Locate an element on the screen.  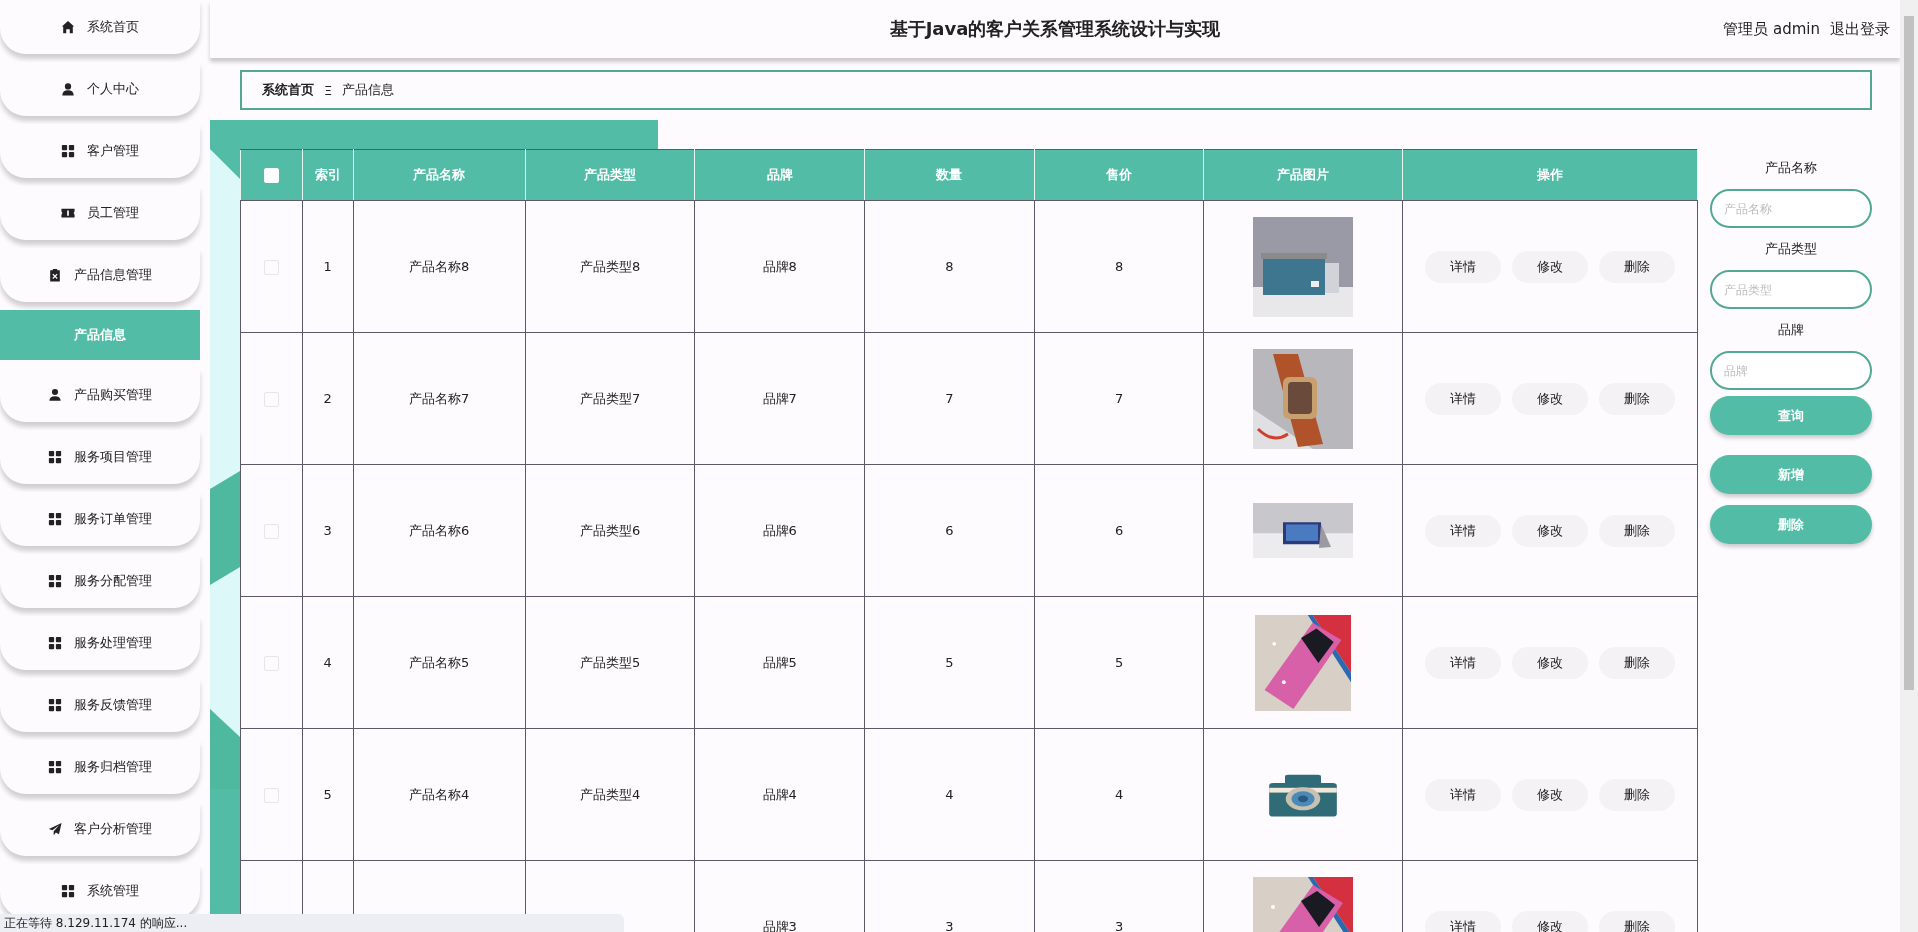
column-header: 售价 is located at coordinates (1119, 175).